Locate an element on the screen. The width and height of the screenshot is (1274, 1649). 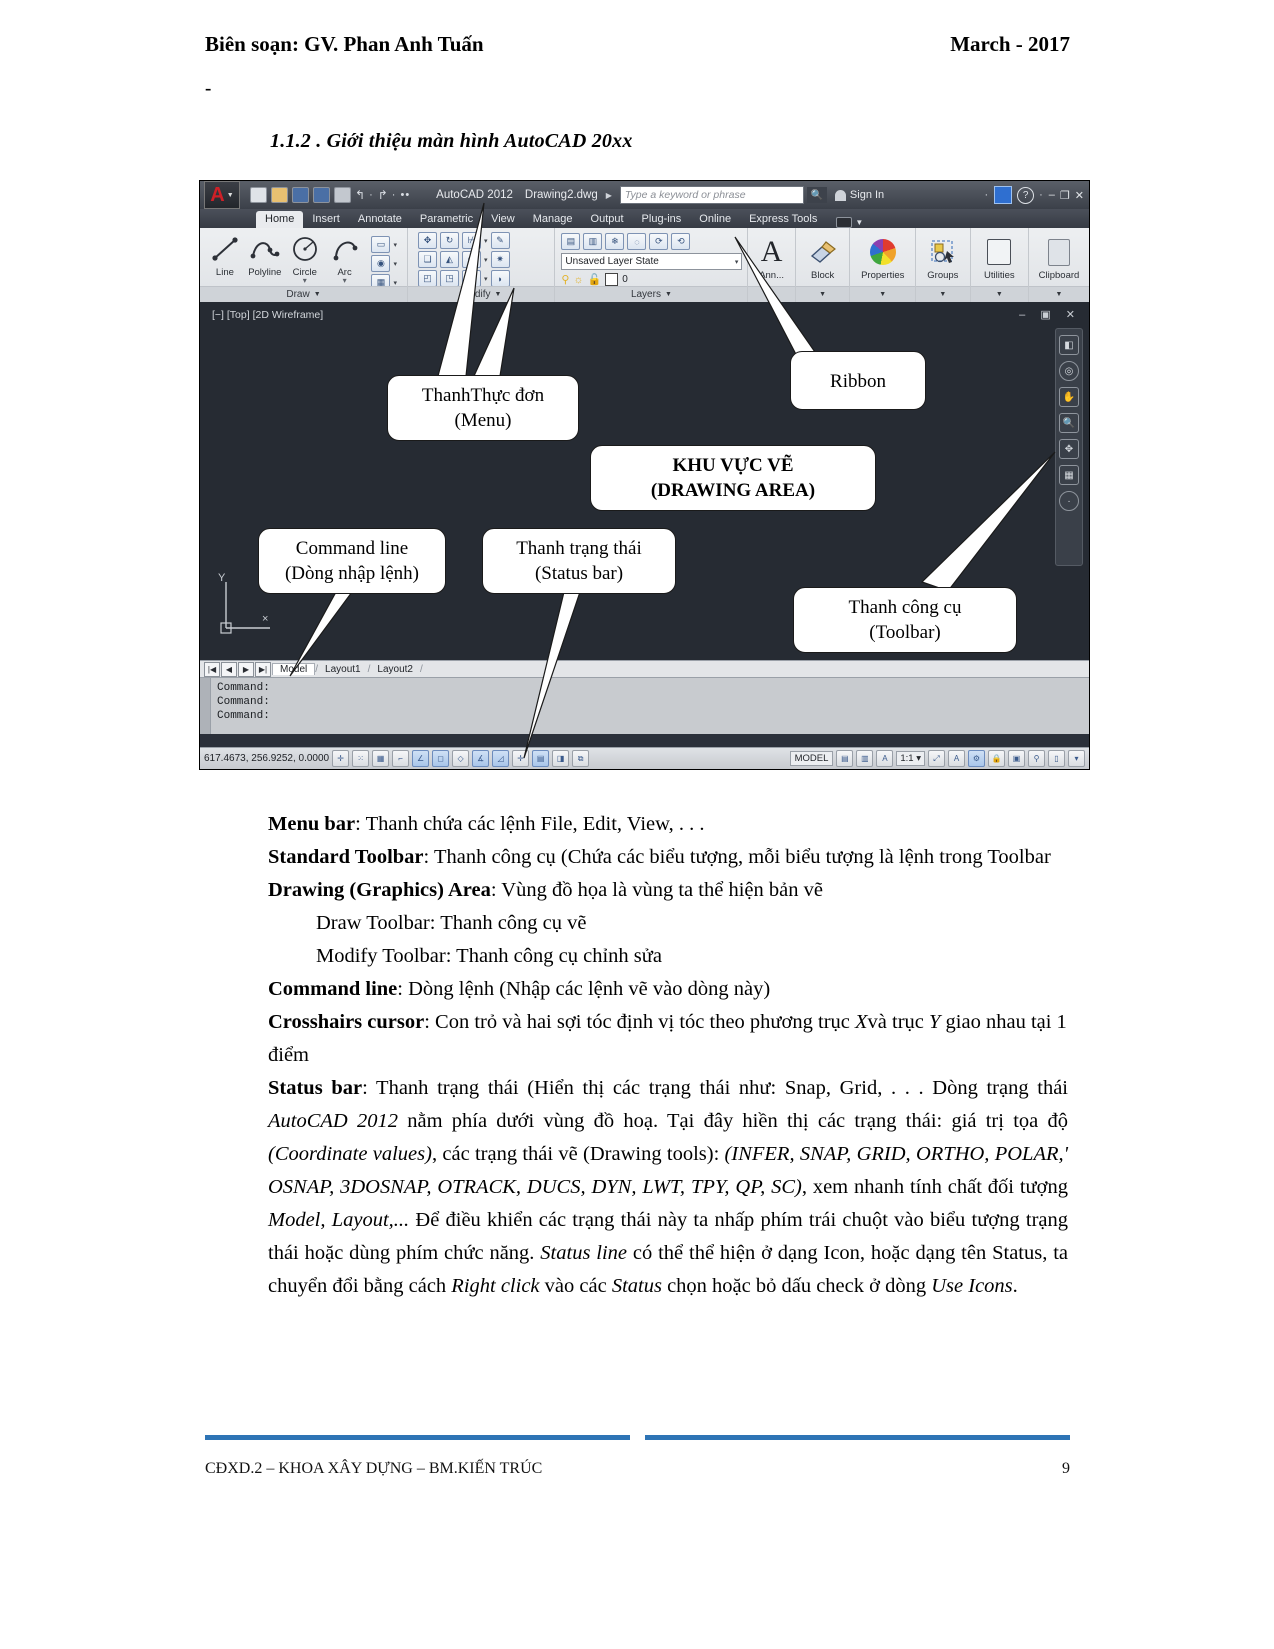
tool-clipboard: Clipboard is located at coordinates (1059, 254).